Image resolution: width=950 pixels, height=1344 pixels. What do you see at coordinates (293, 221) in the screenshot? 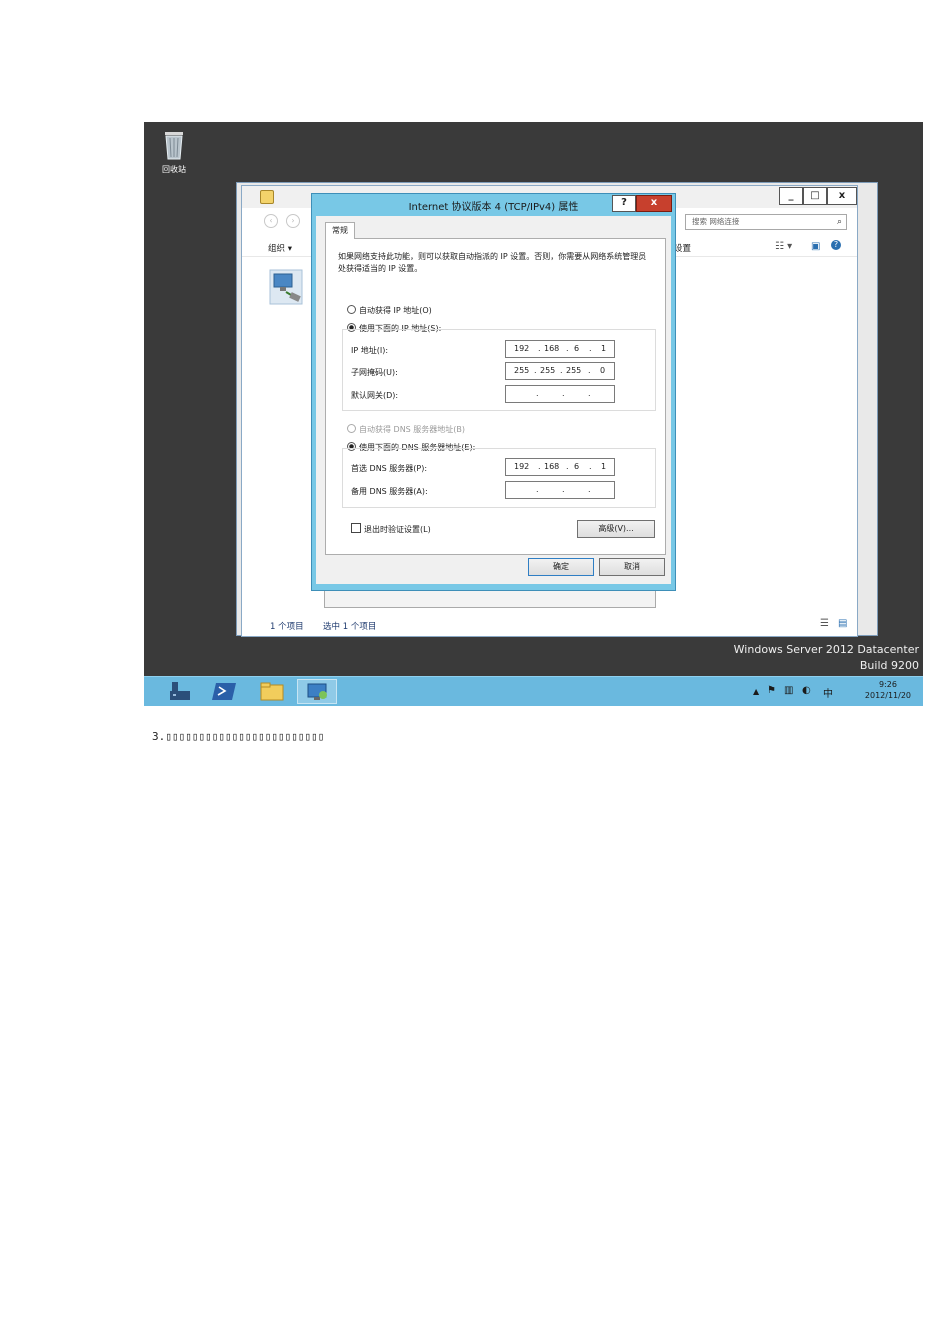
I see `forward-arrow-icon: ›` at bounding box center [293, 221].